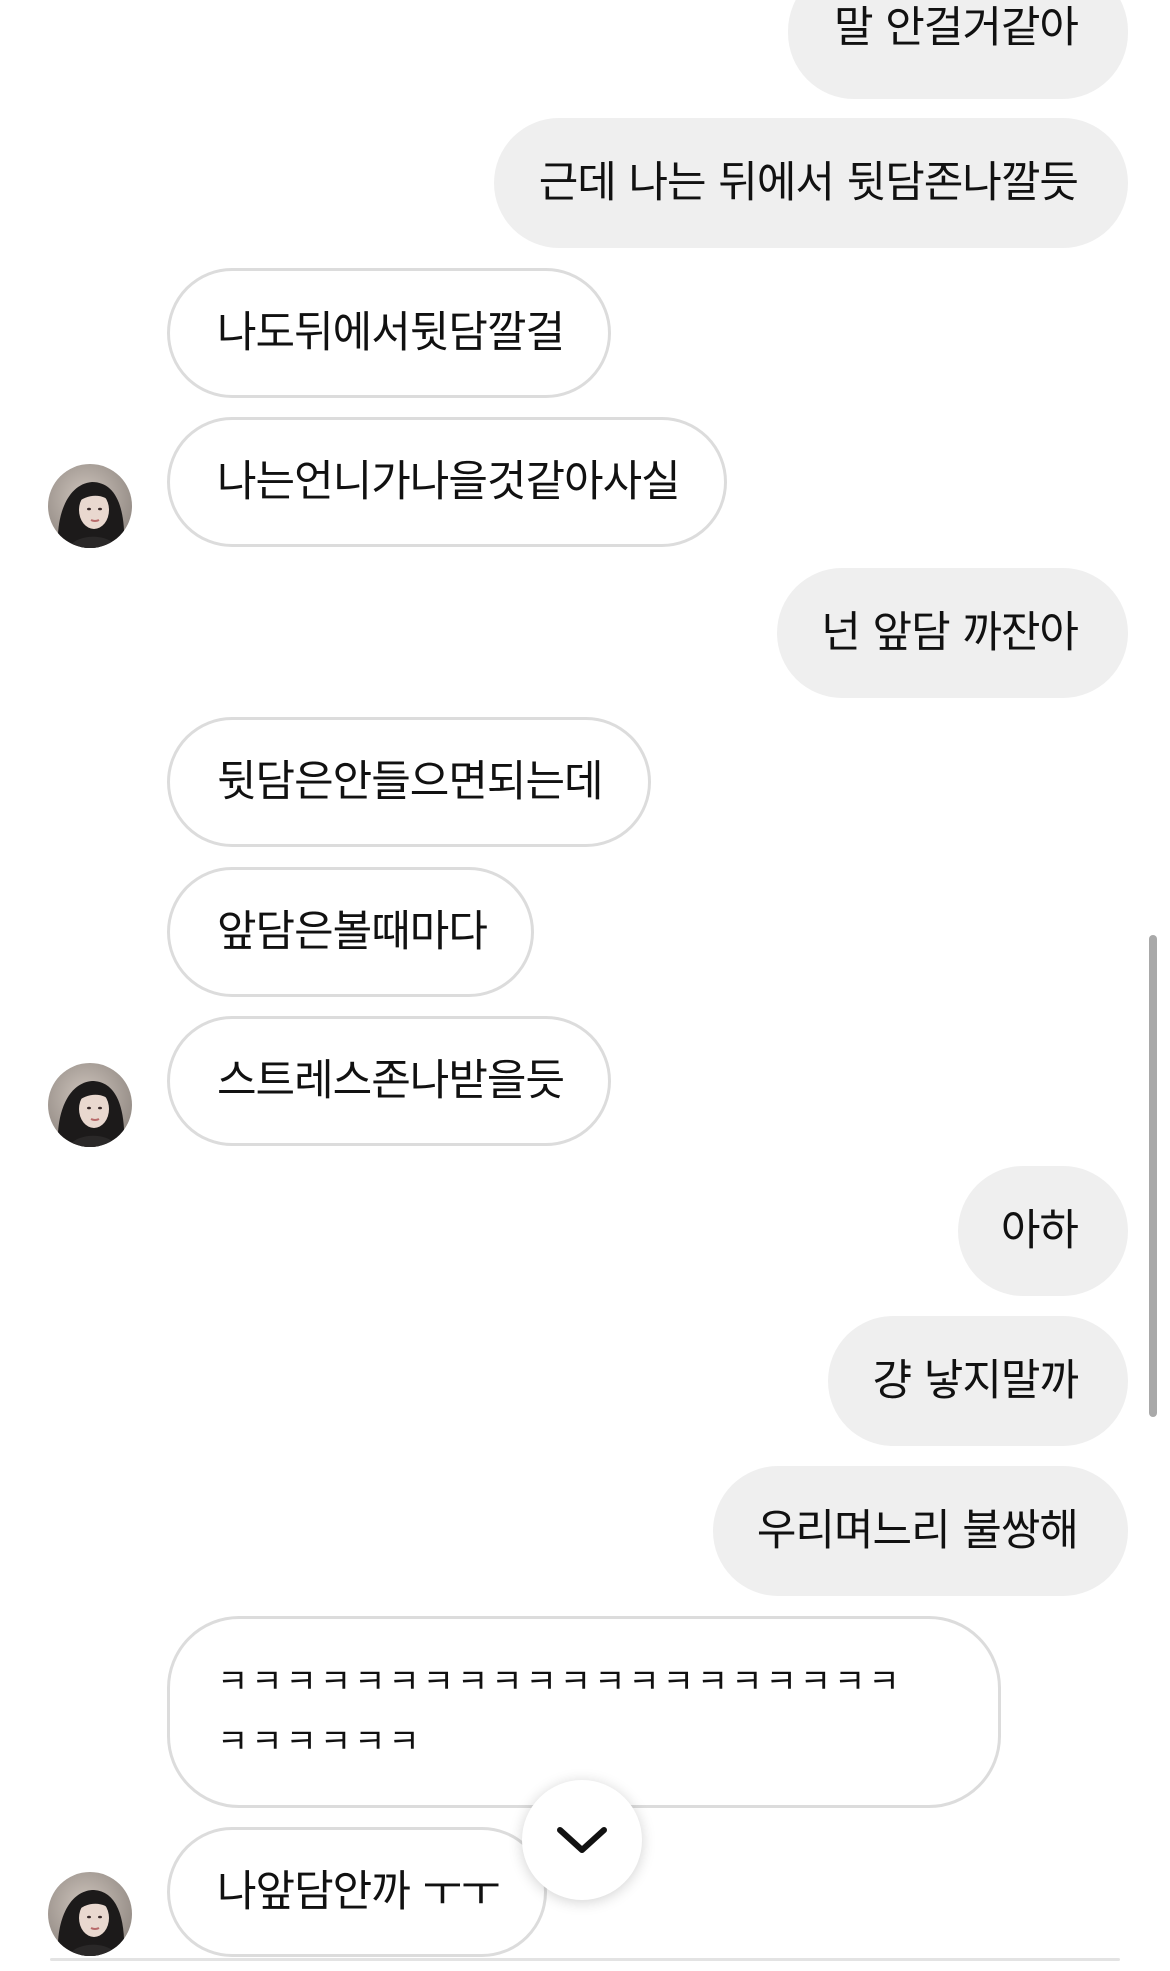  I want to click on message-bubble-received: 나도뒤에서뒷담깔걸, so click(389, 333).